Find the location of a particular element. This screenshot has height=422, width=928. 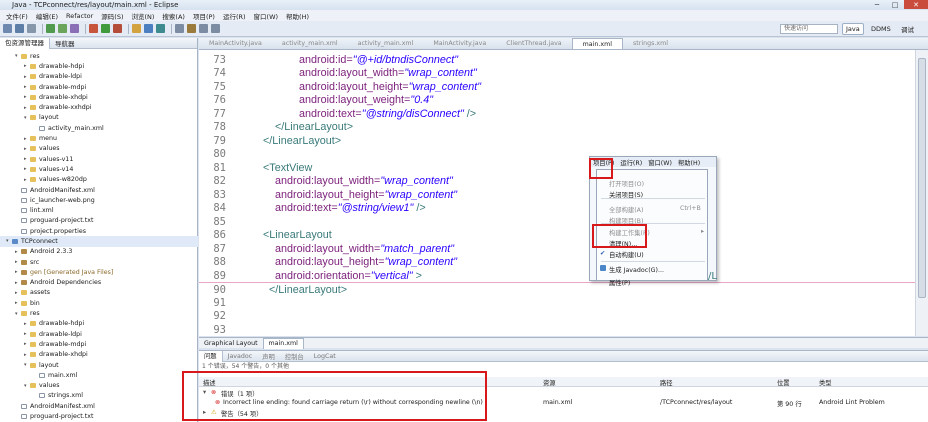

tree-item: ▸ gen [Generated Java Files] is located at coordinates (99, 272).